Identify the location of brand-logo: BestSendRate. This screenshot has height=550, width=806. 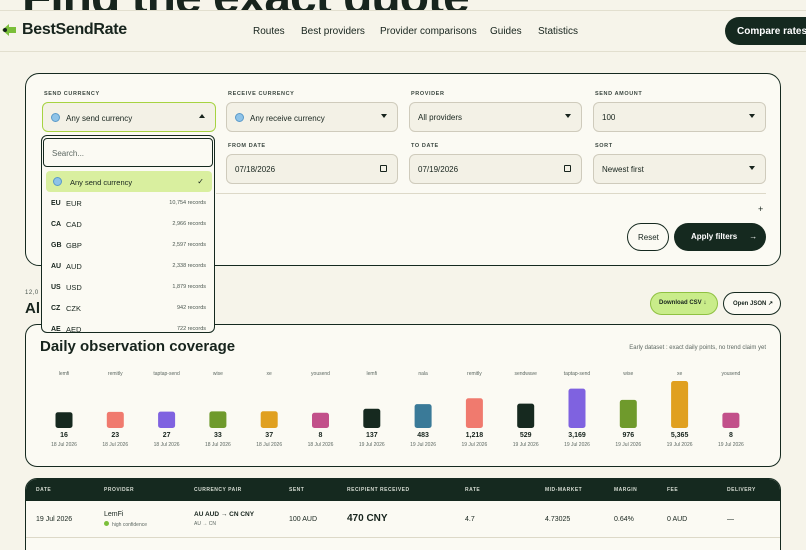
(63, 30).